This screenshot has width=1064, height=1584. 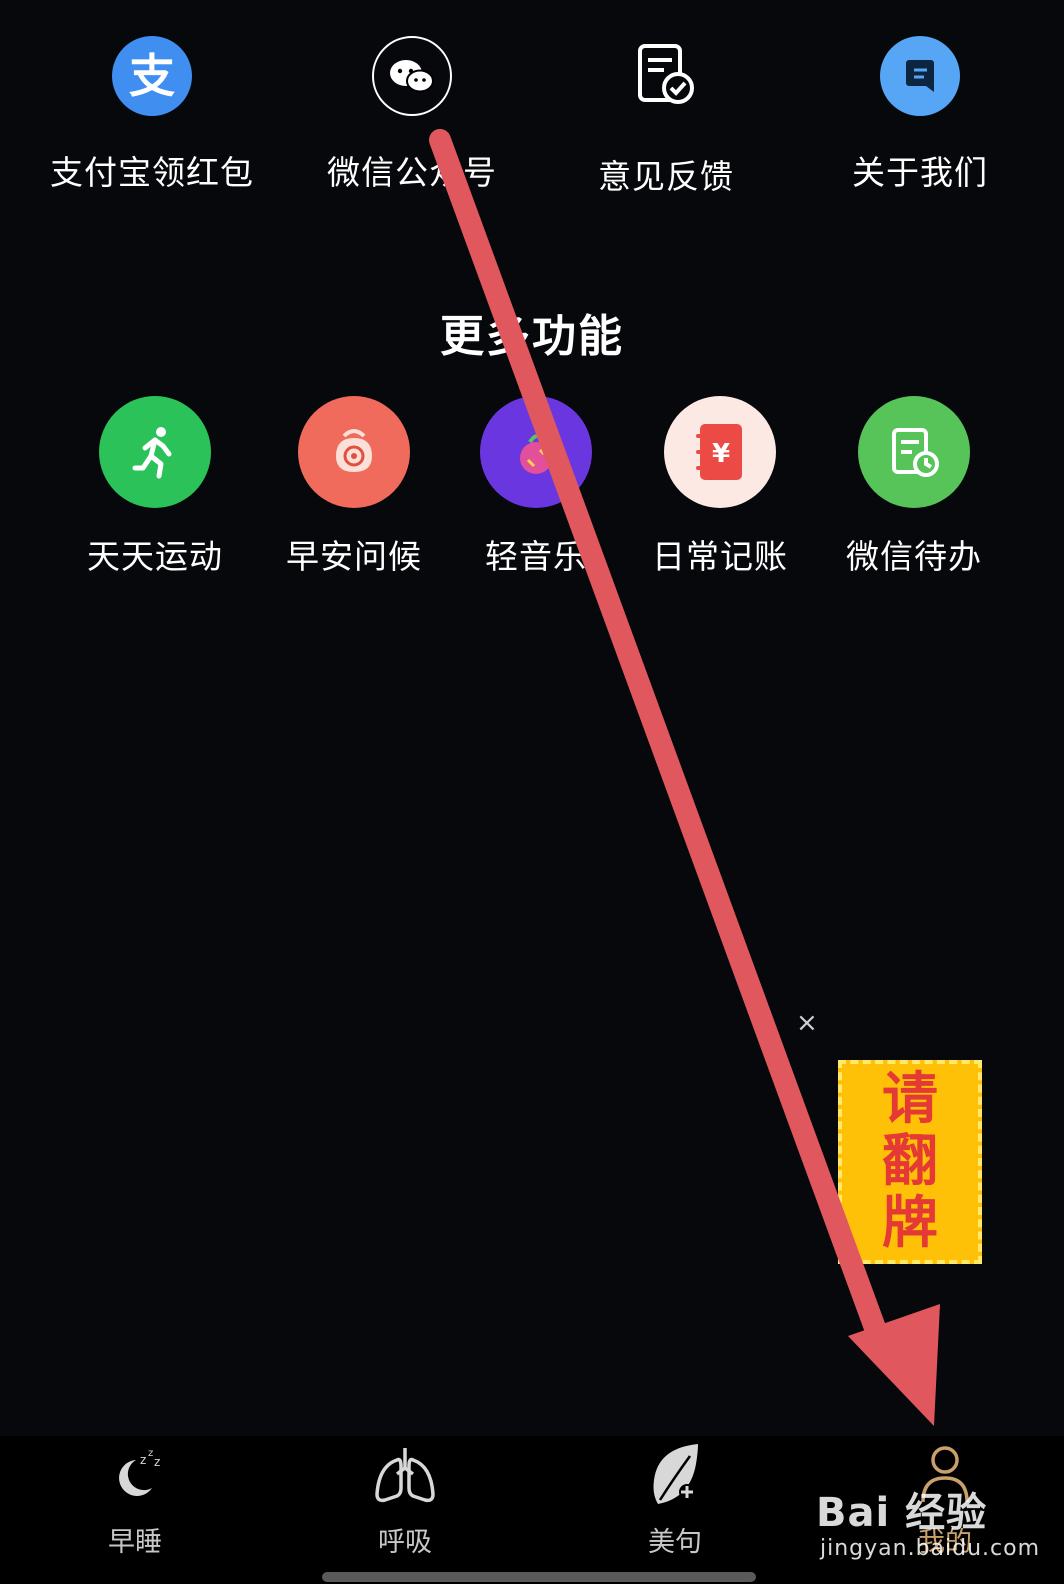 I want to click on promo-char-2: 翻, so click(x=910, y=1161).